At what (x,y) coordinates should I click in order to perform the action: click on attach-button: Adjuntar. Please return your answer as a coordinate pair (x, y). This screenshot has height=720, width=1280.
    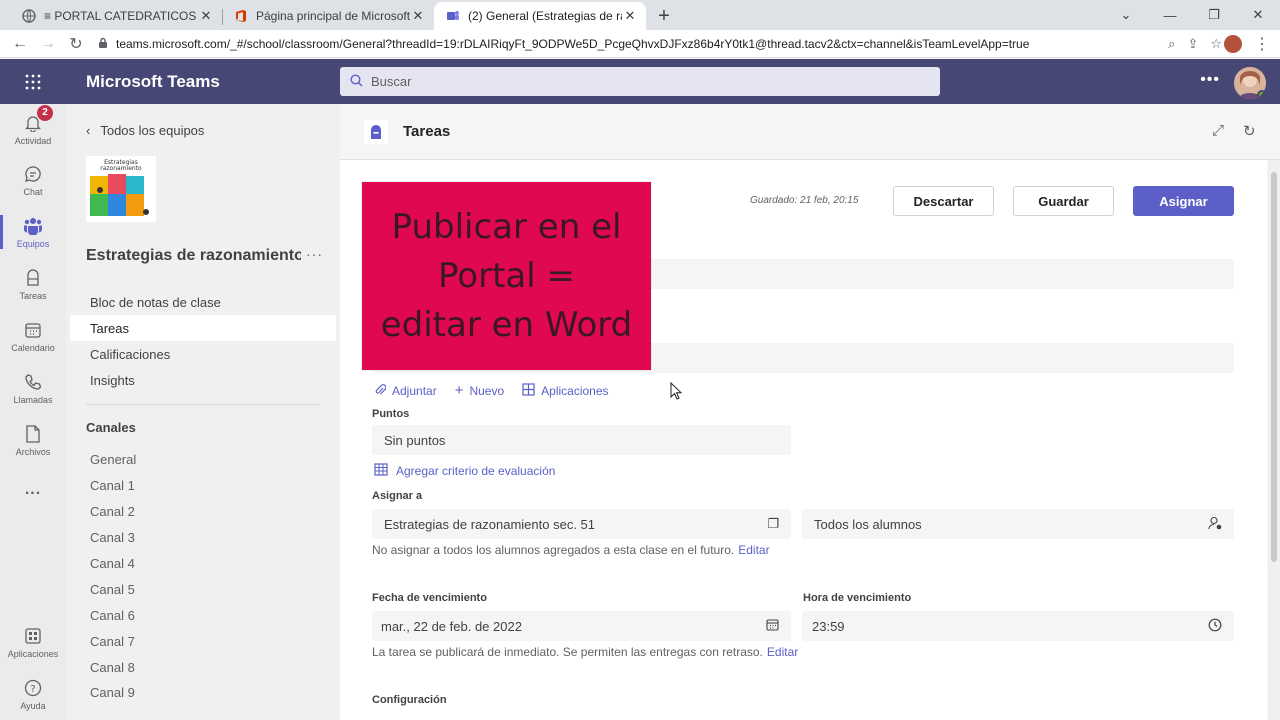
    Looking at the image, I should click on (405, 390).